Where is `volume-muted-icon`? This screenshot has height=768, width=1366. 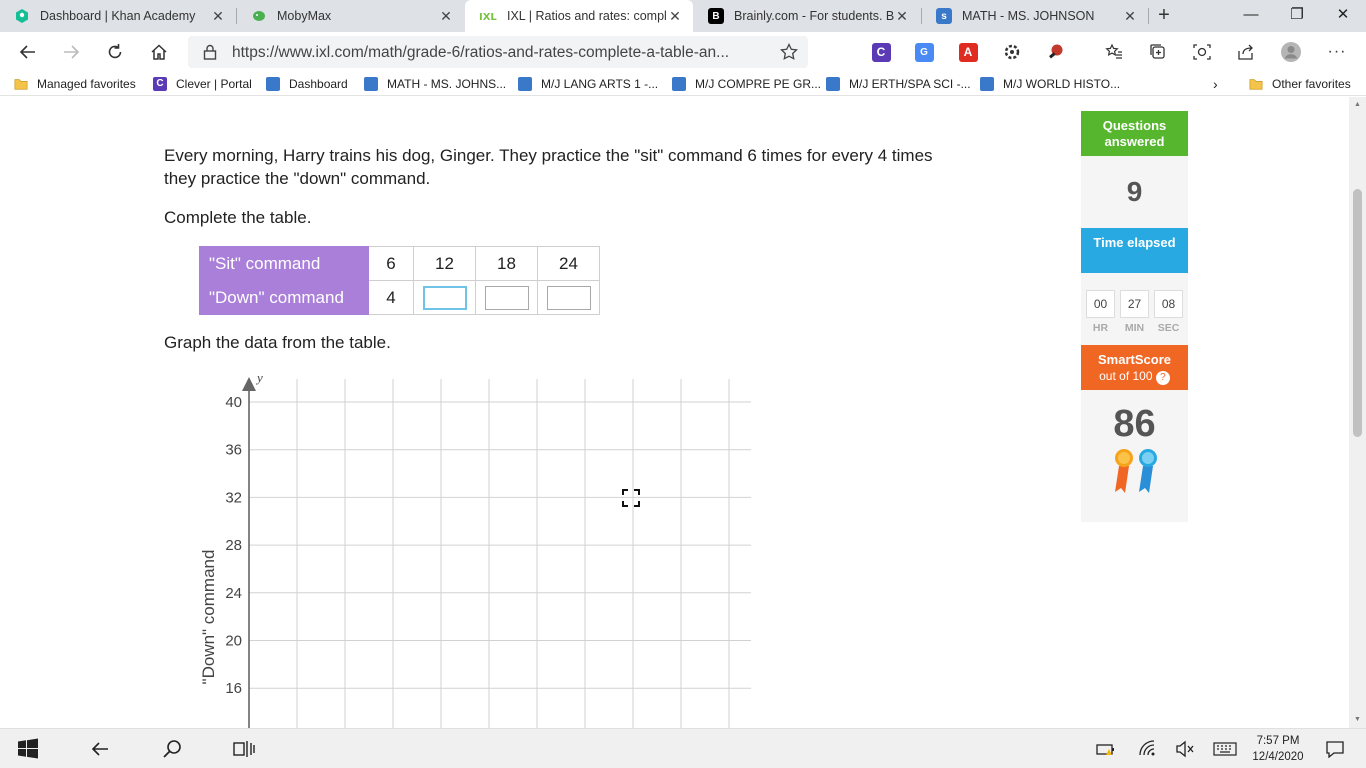
volume-muted-icon is located at coordinates (1185, 749).